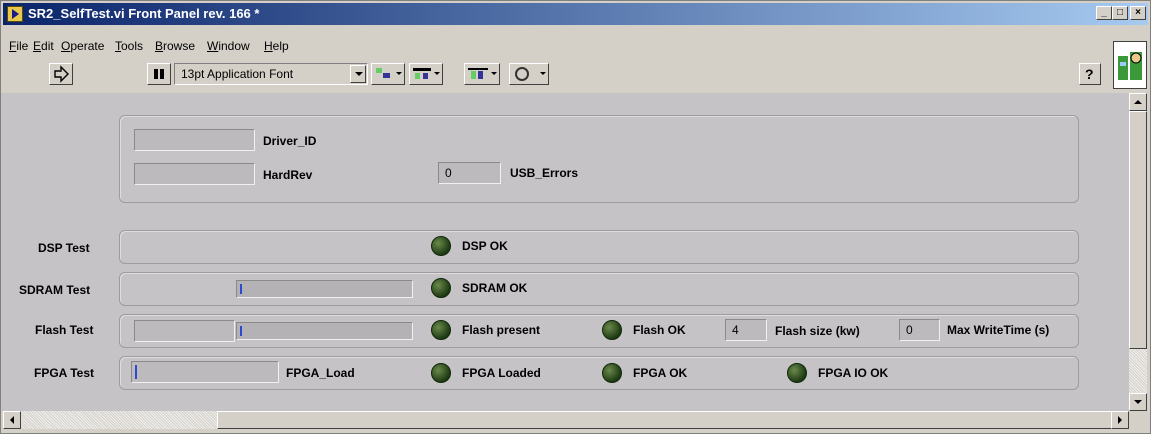  I want to click on flash-progress-fill, so click(241, 331).